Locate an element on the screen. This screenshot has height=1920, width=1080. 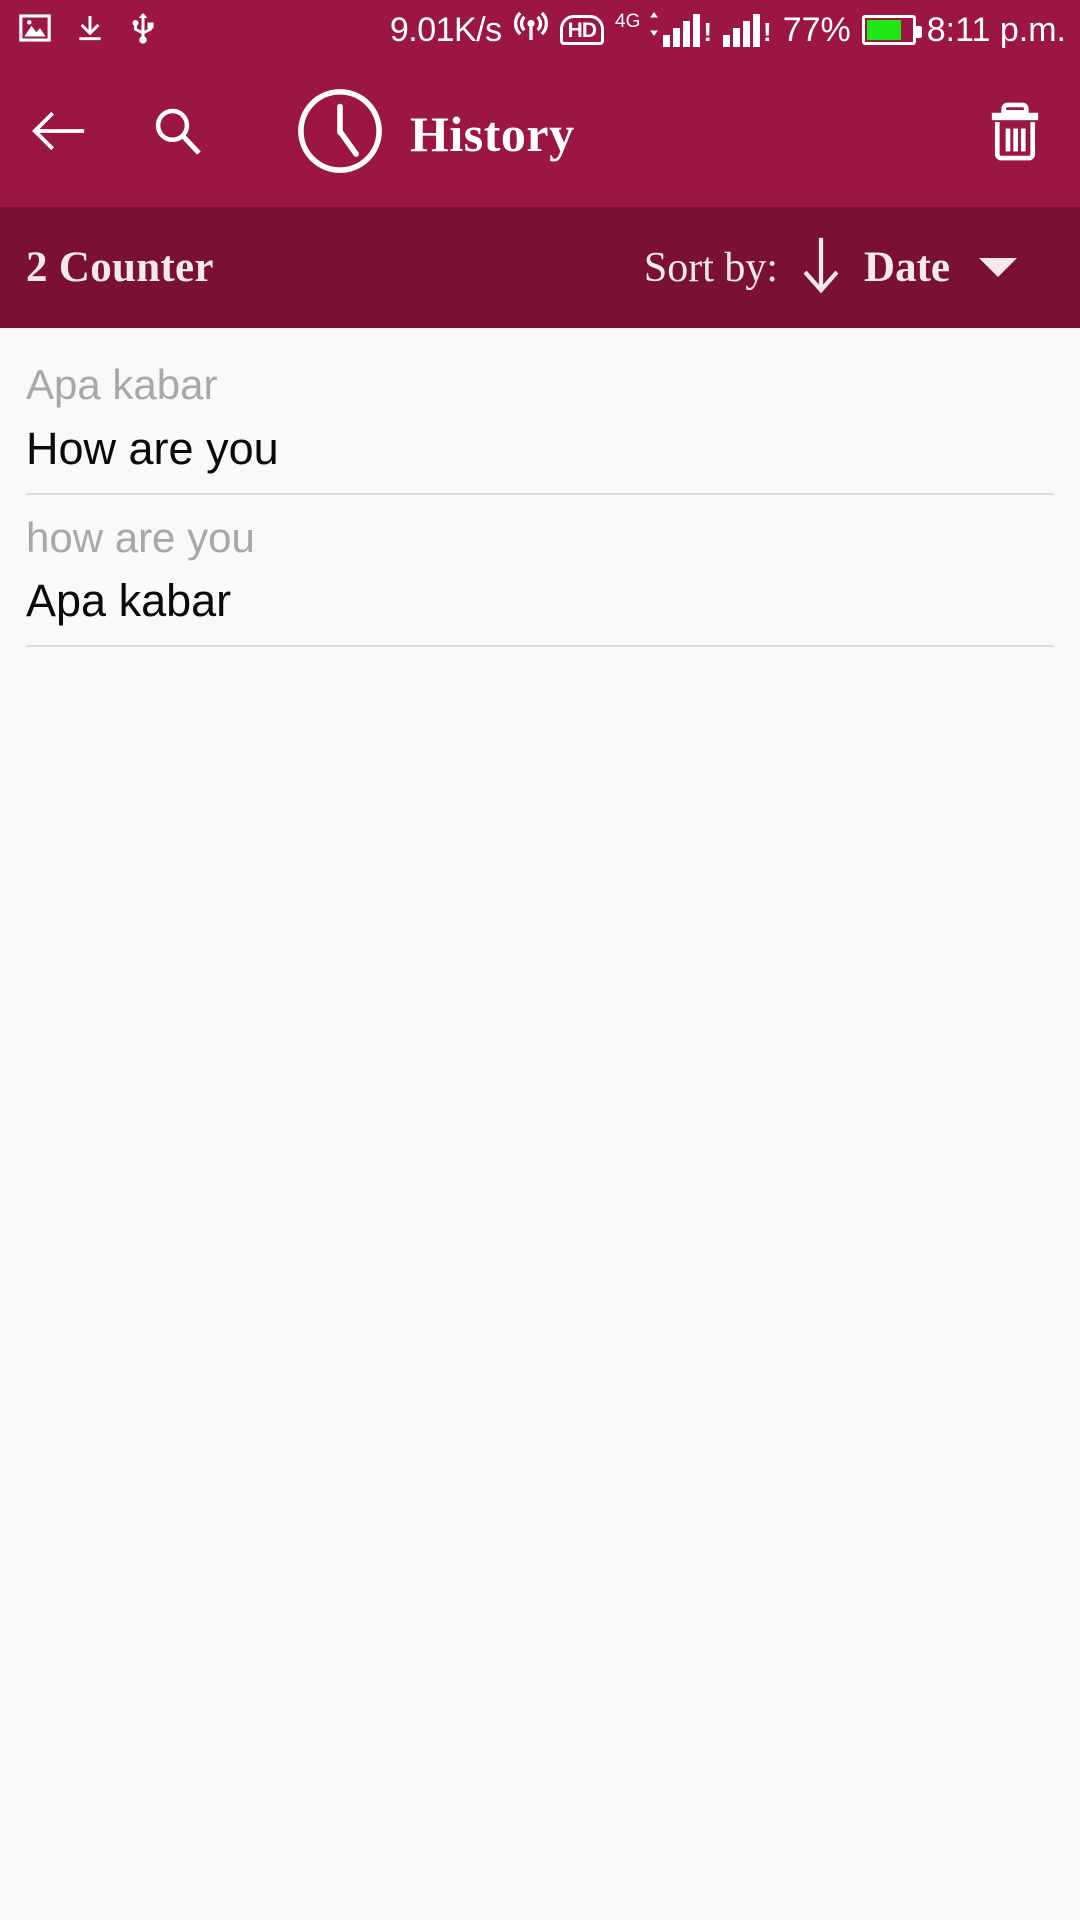
history-counter-label: 2 Counter is located at coordinates (120, 267).